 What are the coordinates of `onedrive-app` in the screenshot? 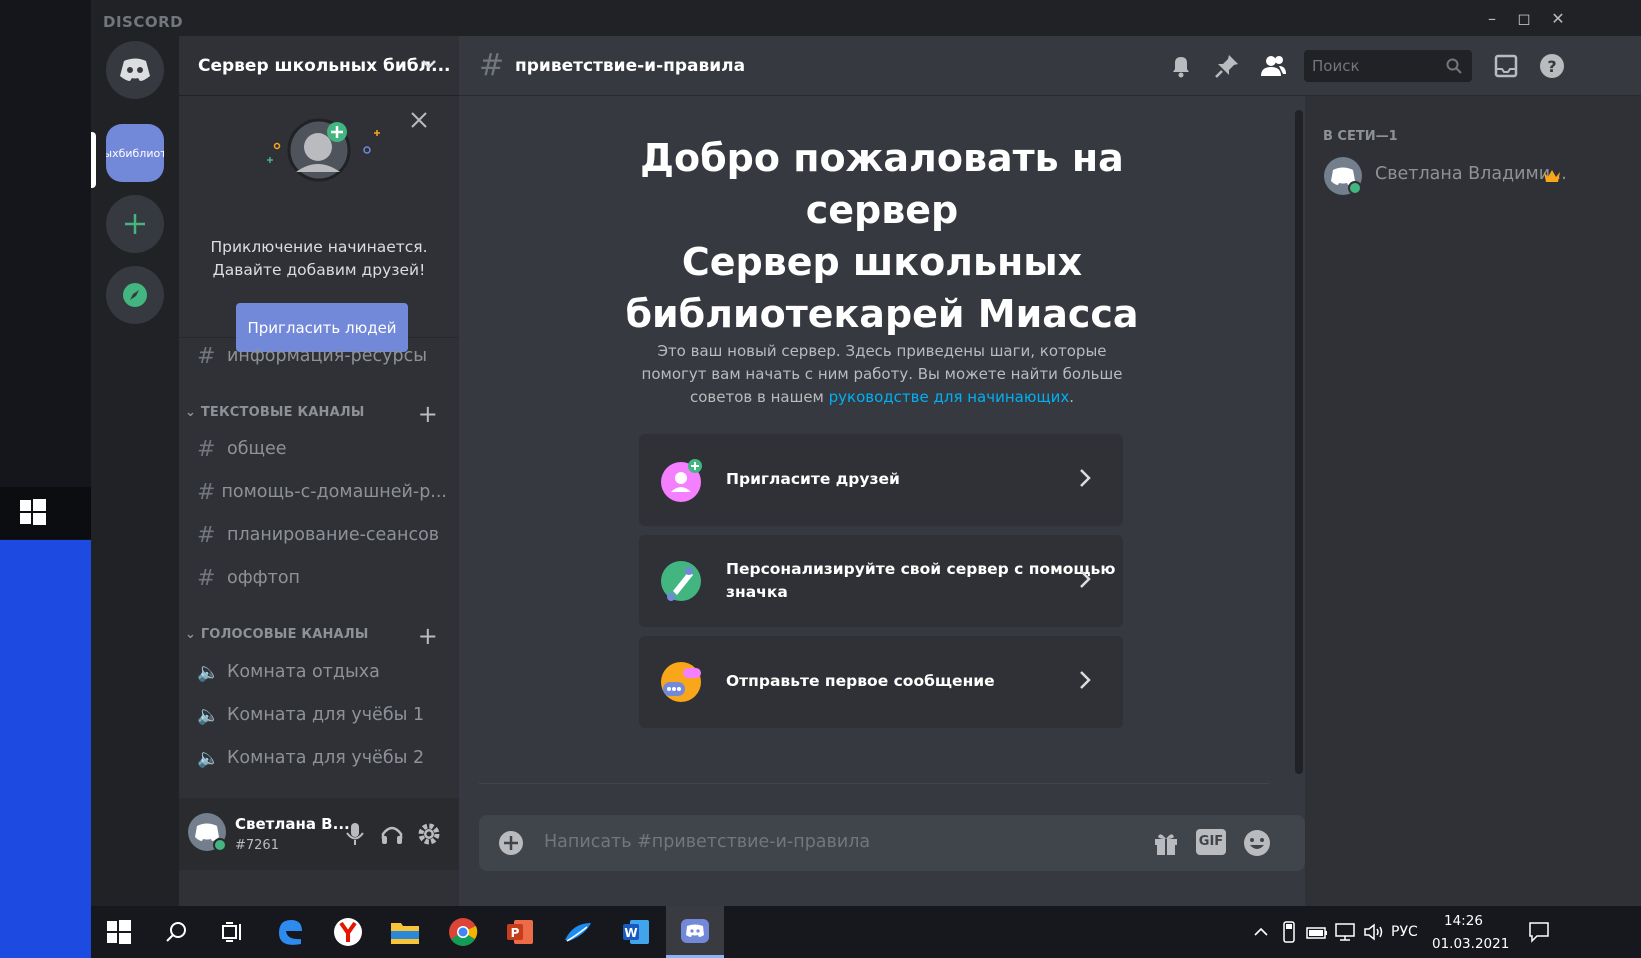 It's located at (578, 932).